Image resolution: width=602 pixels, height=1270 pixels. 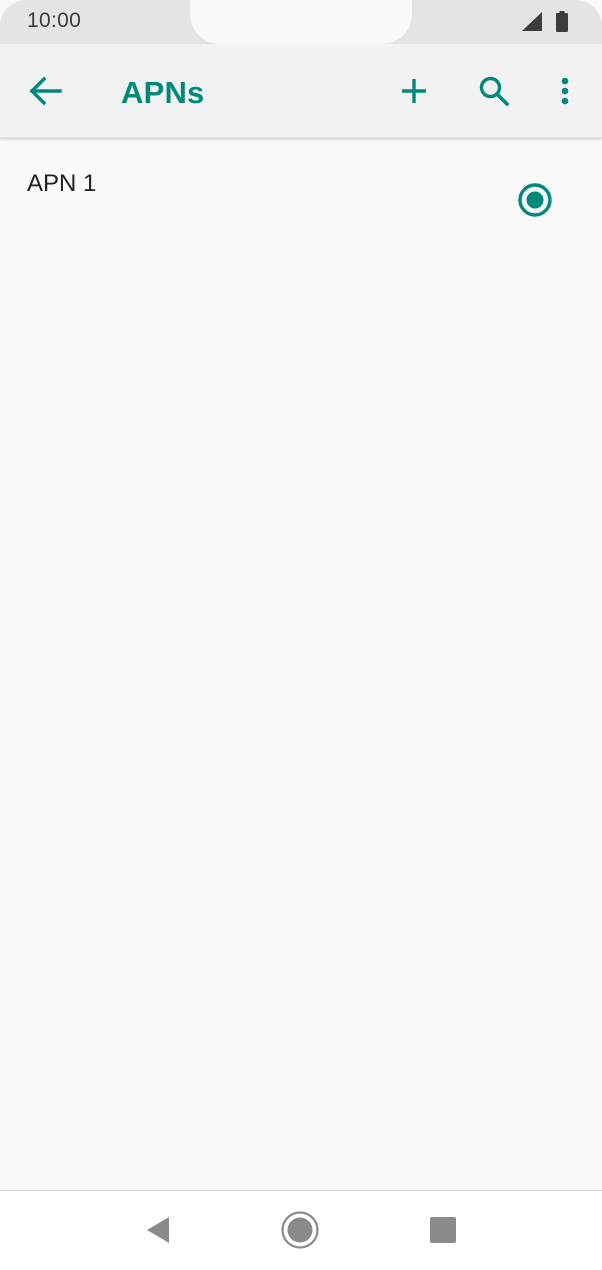 I want to click on search-icon, so click(x=494, y=91).